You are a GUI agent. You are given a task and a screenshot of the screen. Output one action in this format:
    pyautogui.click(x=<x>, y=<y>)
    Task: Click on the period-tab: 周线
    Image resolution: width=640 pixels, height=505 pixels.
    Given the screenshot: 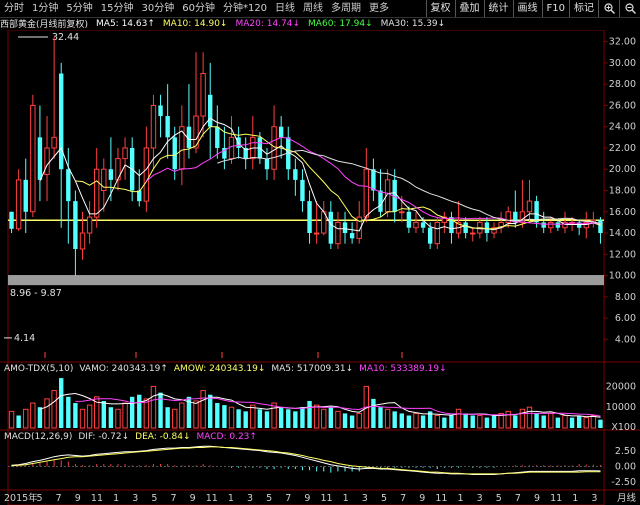 What is the action you would take?
    pyautogui.click(x=313, y=8)
    